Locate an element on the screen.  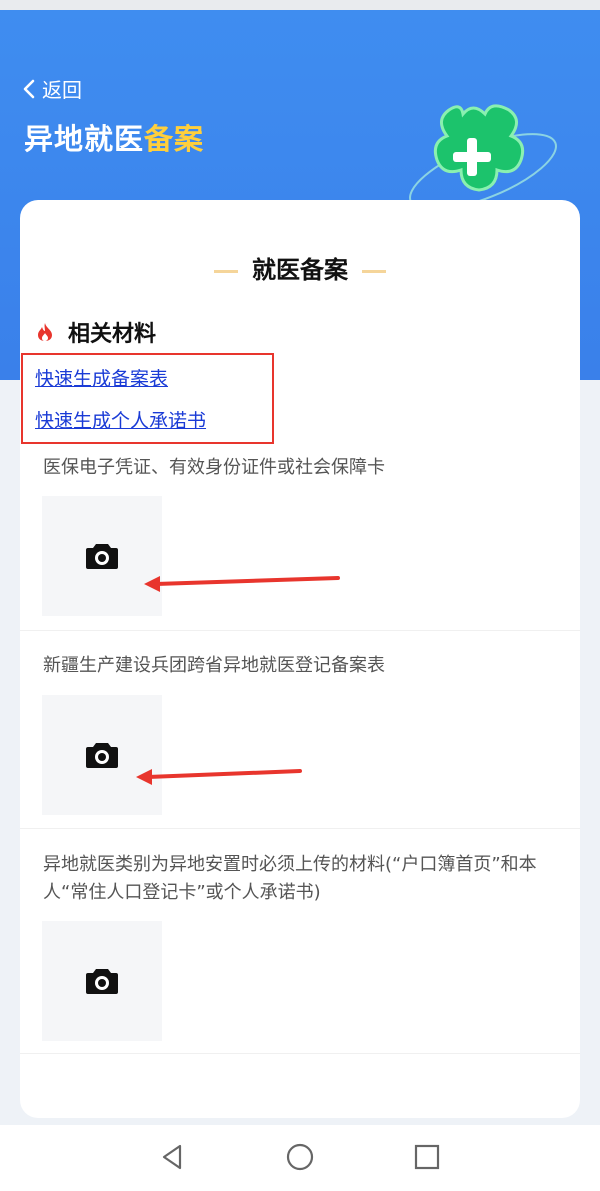
page-title: 异地就医备案 is located at coordinates (114, 137).